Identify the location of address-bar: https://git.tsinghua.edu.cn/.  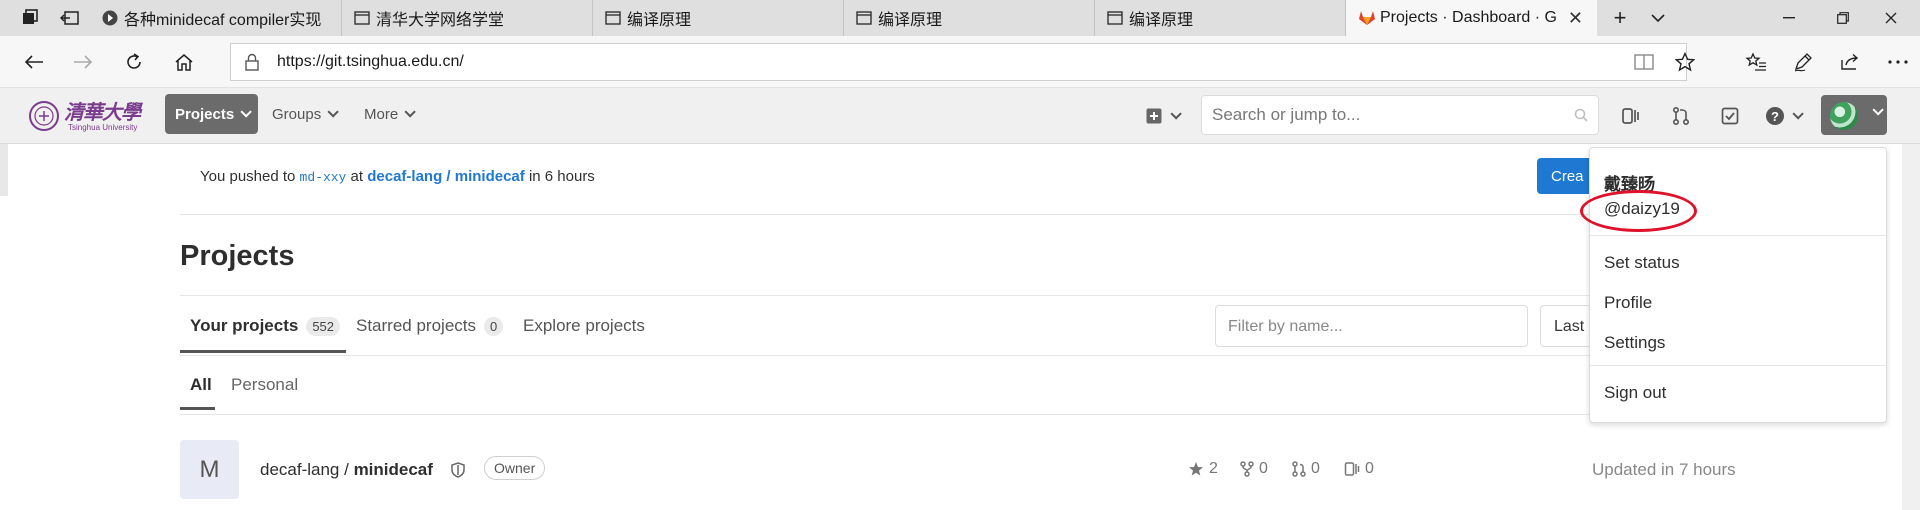
(958, 62).